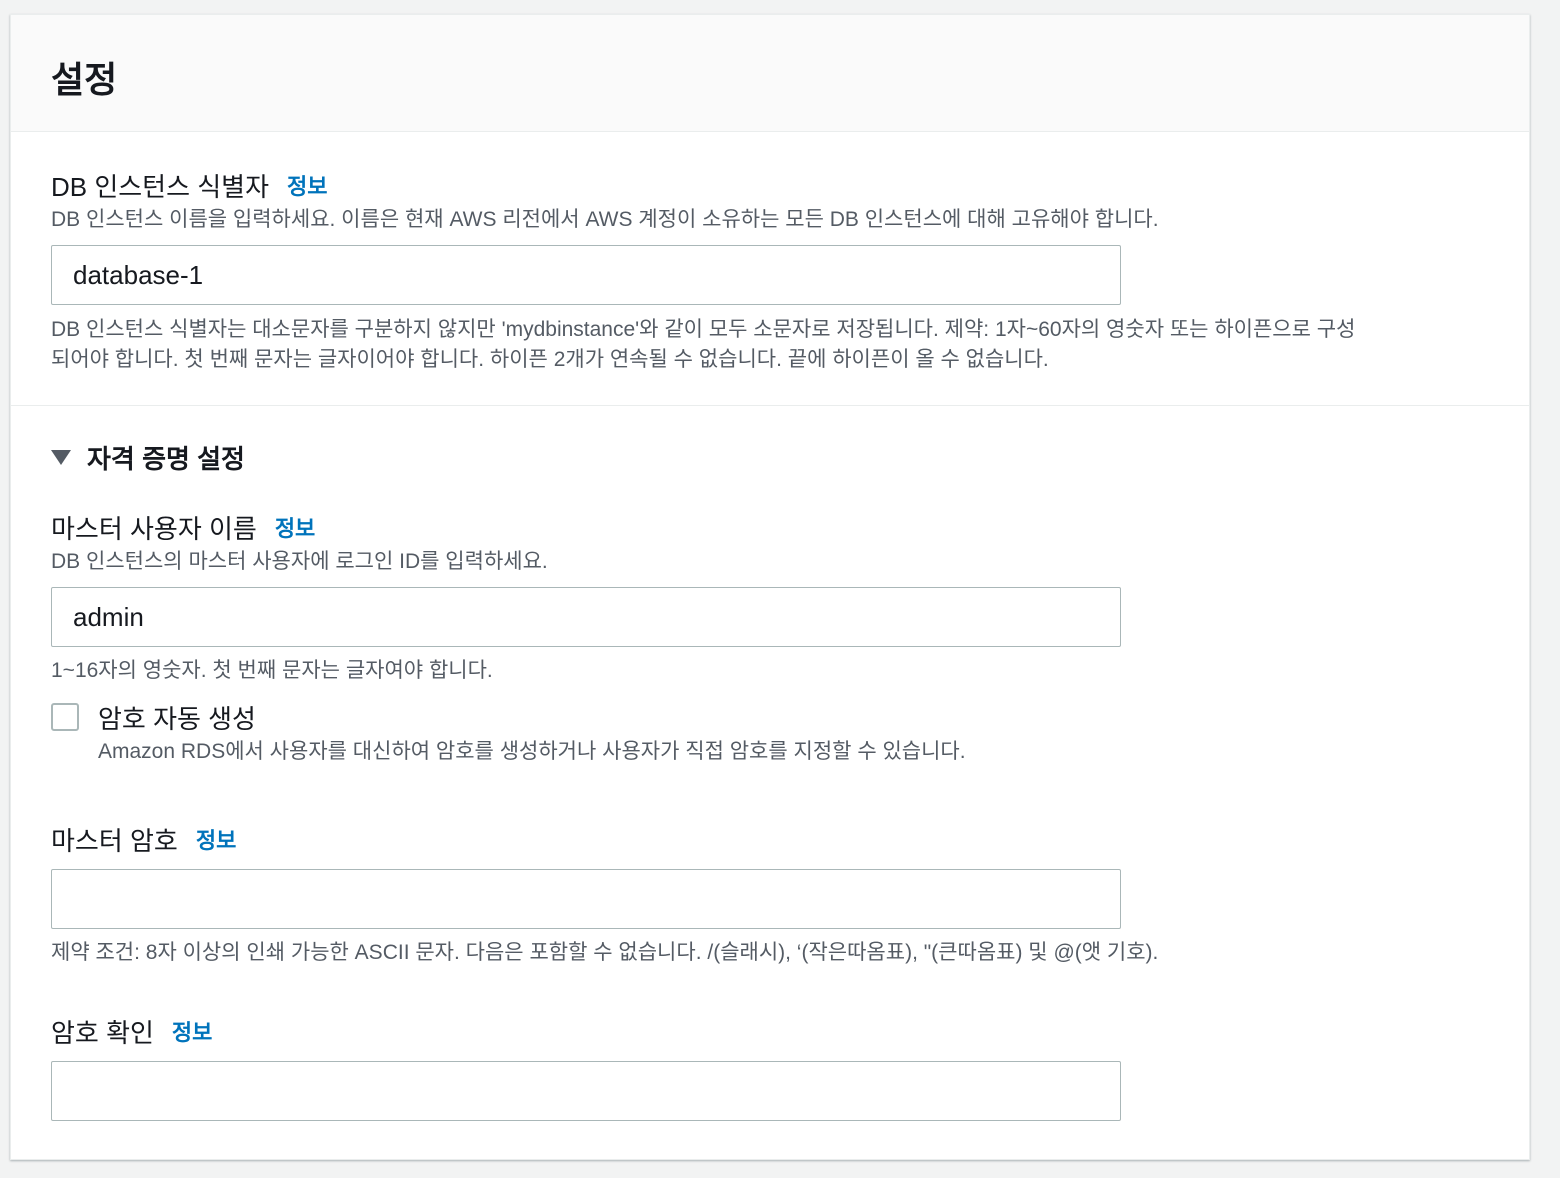 The image size is (1560, 1178). Describe the element at coordinates (586, 617) in the screenshot. I see `master-username-input` at that location.